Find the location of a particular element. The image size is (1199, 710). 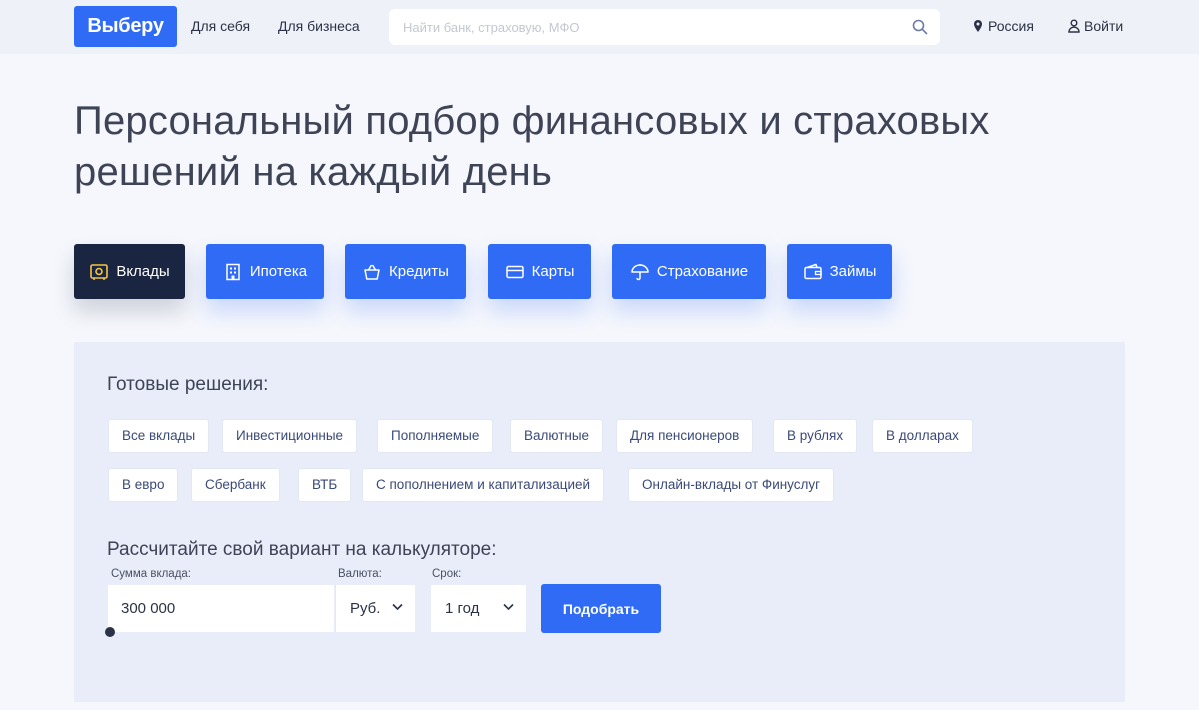

category-deposits: Вклады is located at coordinates (129, 271).